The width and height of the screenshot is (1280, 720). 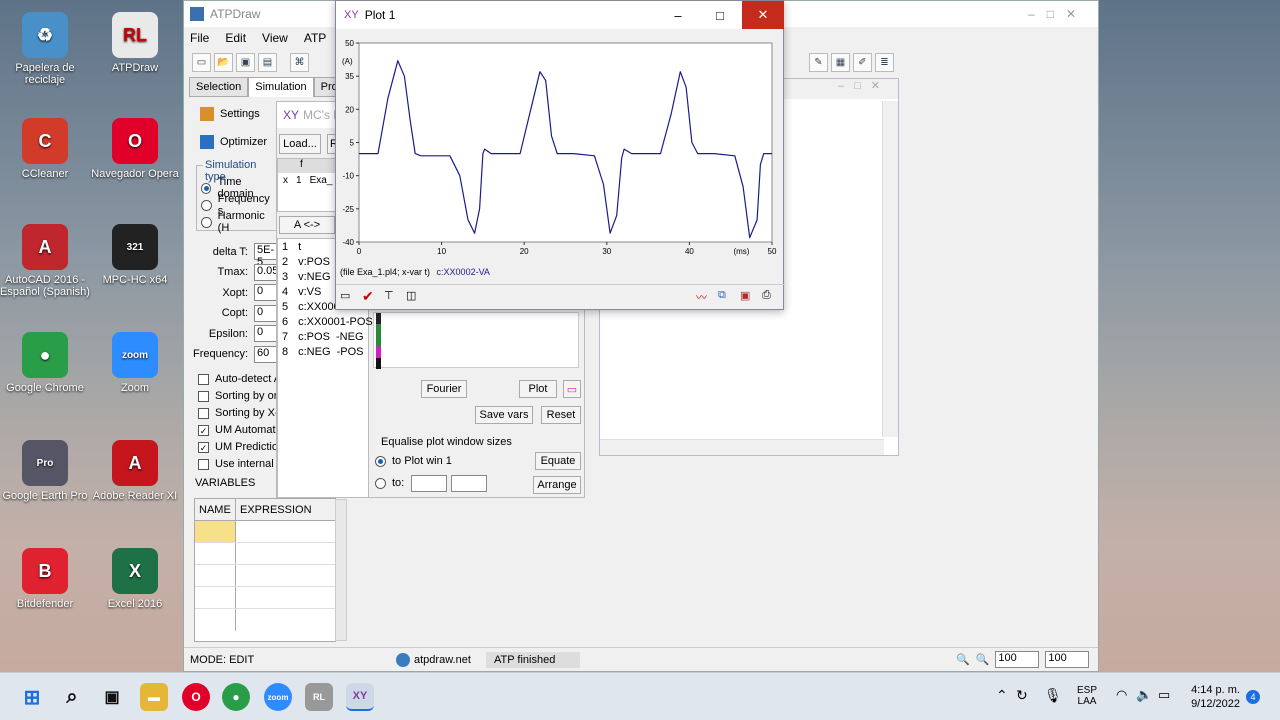 What do you see at coordinates (1022, 695) in the screenshot?
I see `sync-icon: ↻` at bounding box center [1022, 695].